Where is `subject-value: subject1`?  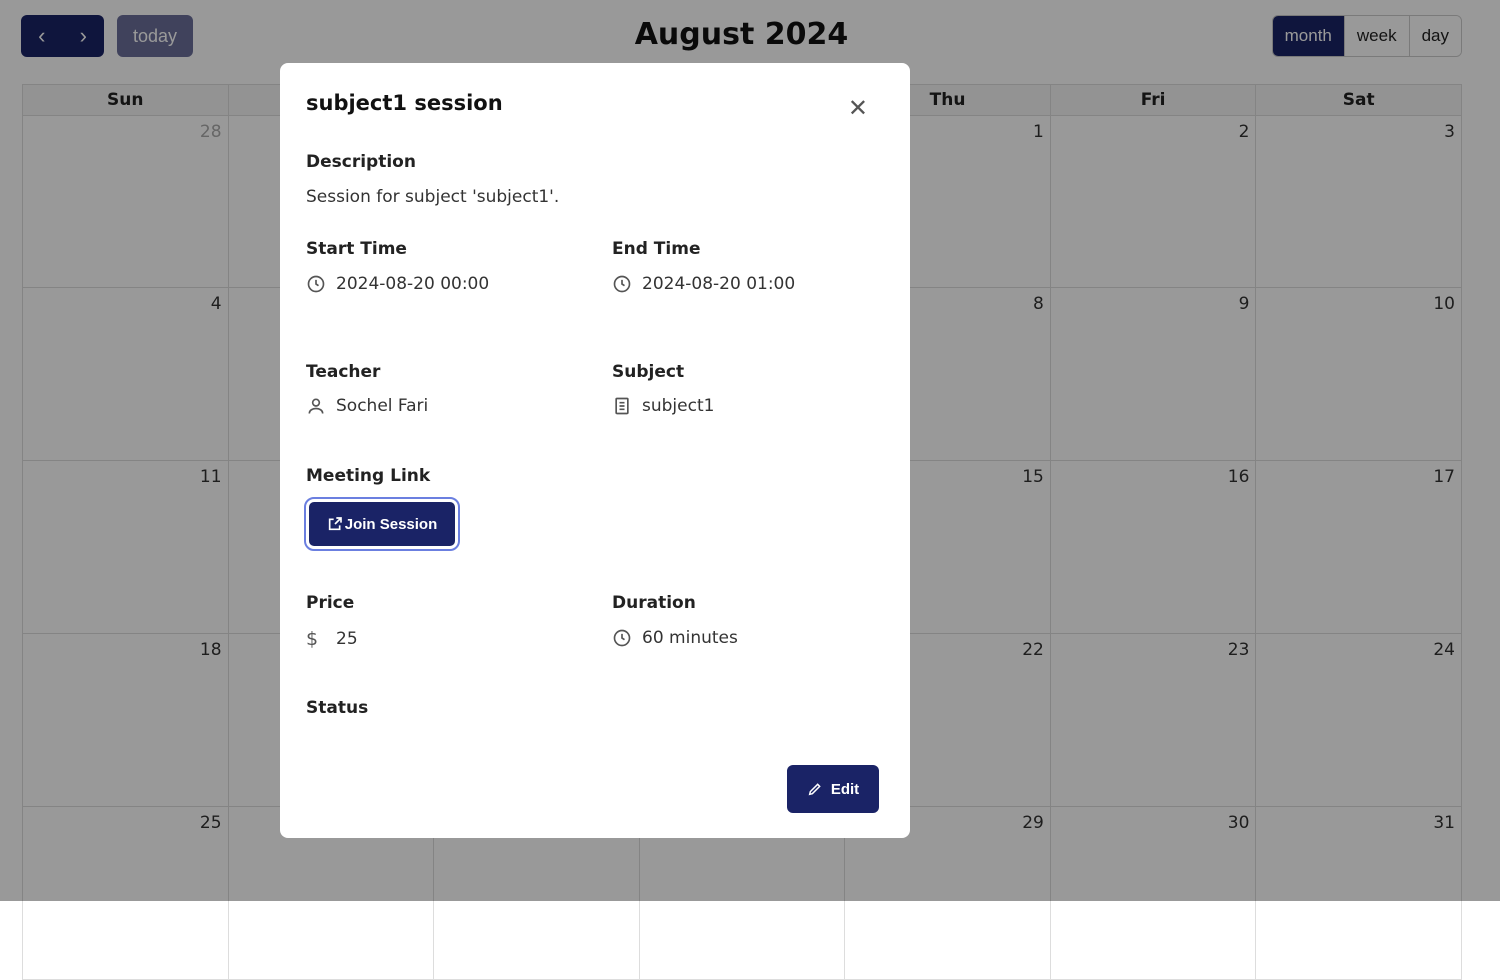 subject-value: subject1 is located at coordinates (678, 406).